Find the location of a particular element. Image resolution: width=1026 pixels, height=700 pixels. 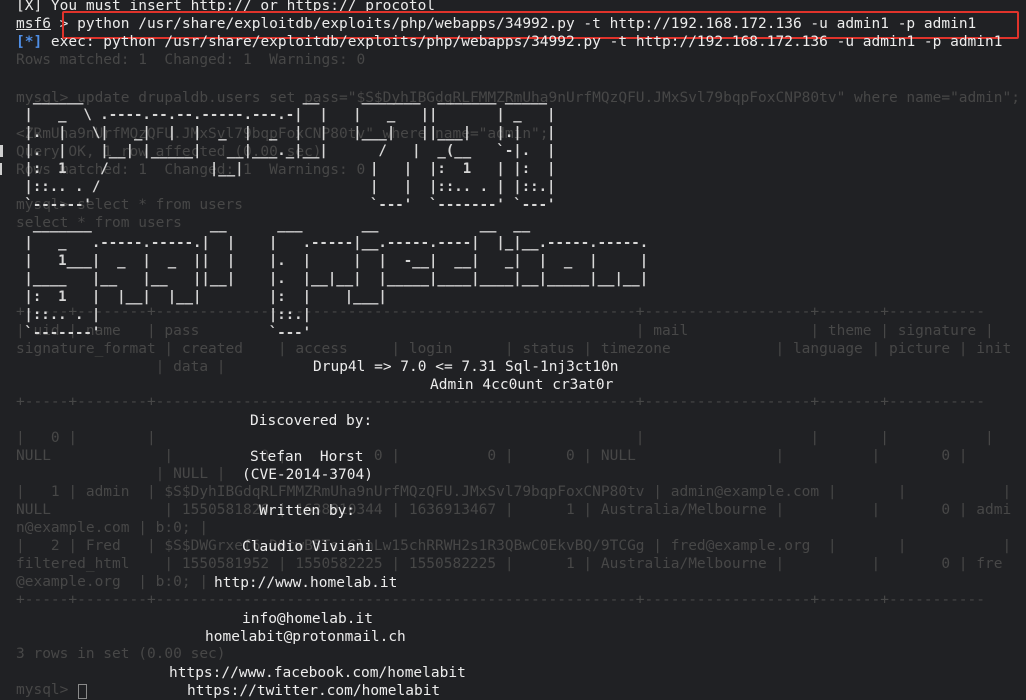

msf6-prompt-label: msf6 is located at coordinates (33, 24).